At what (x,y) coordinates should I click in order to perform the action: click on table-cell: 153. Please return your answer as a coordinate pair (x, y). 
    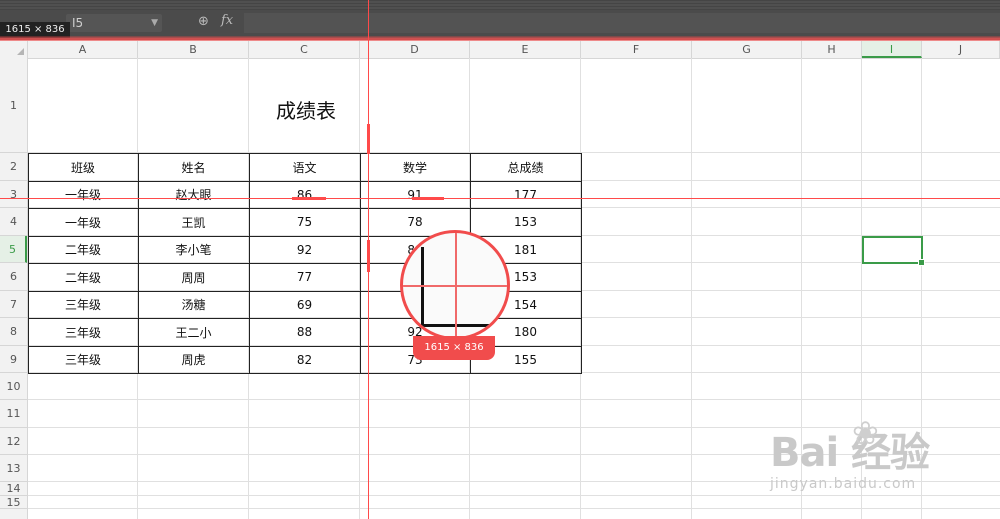
    Looking at the image, I should click on (525, 222).